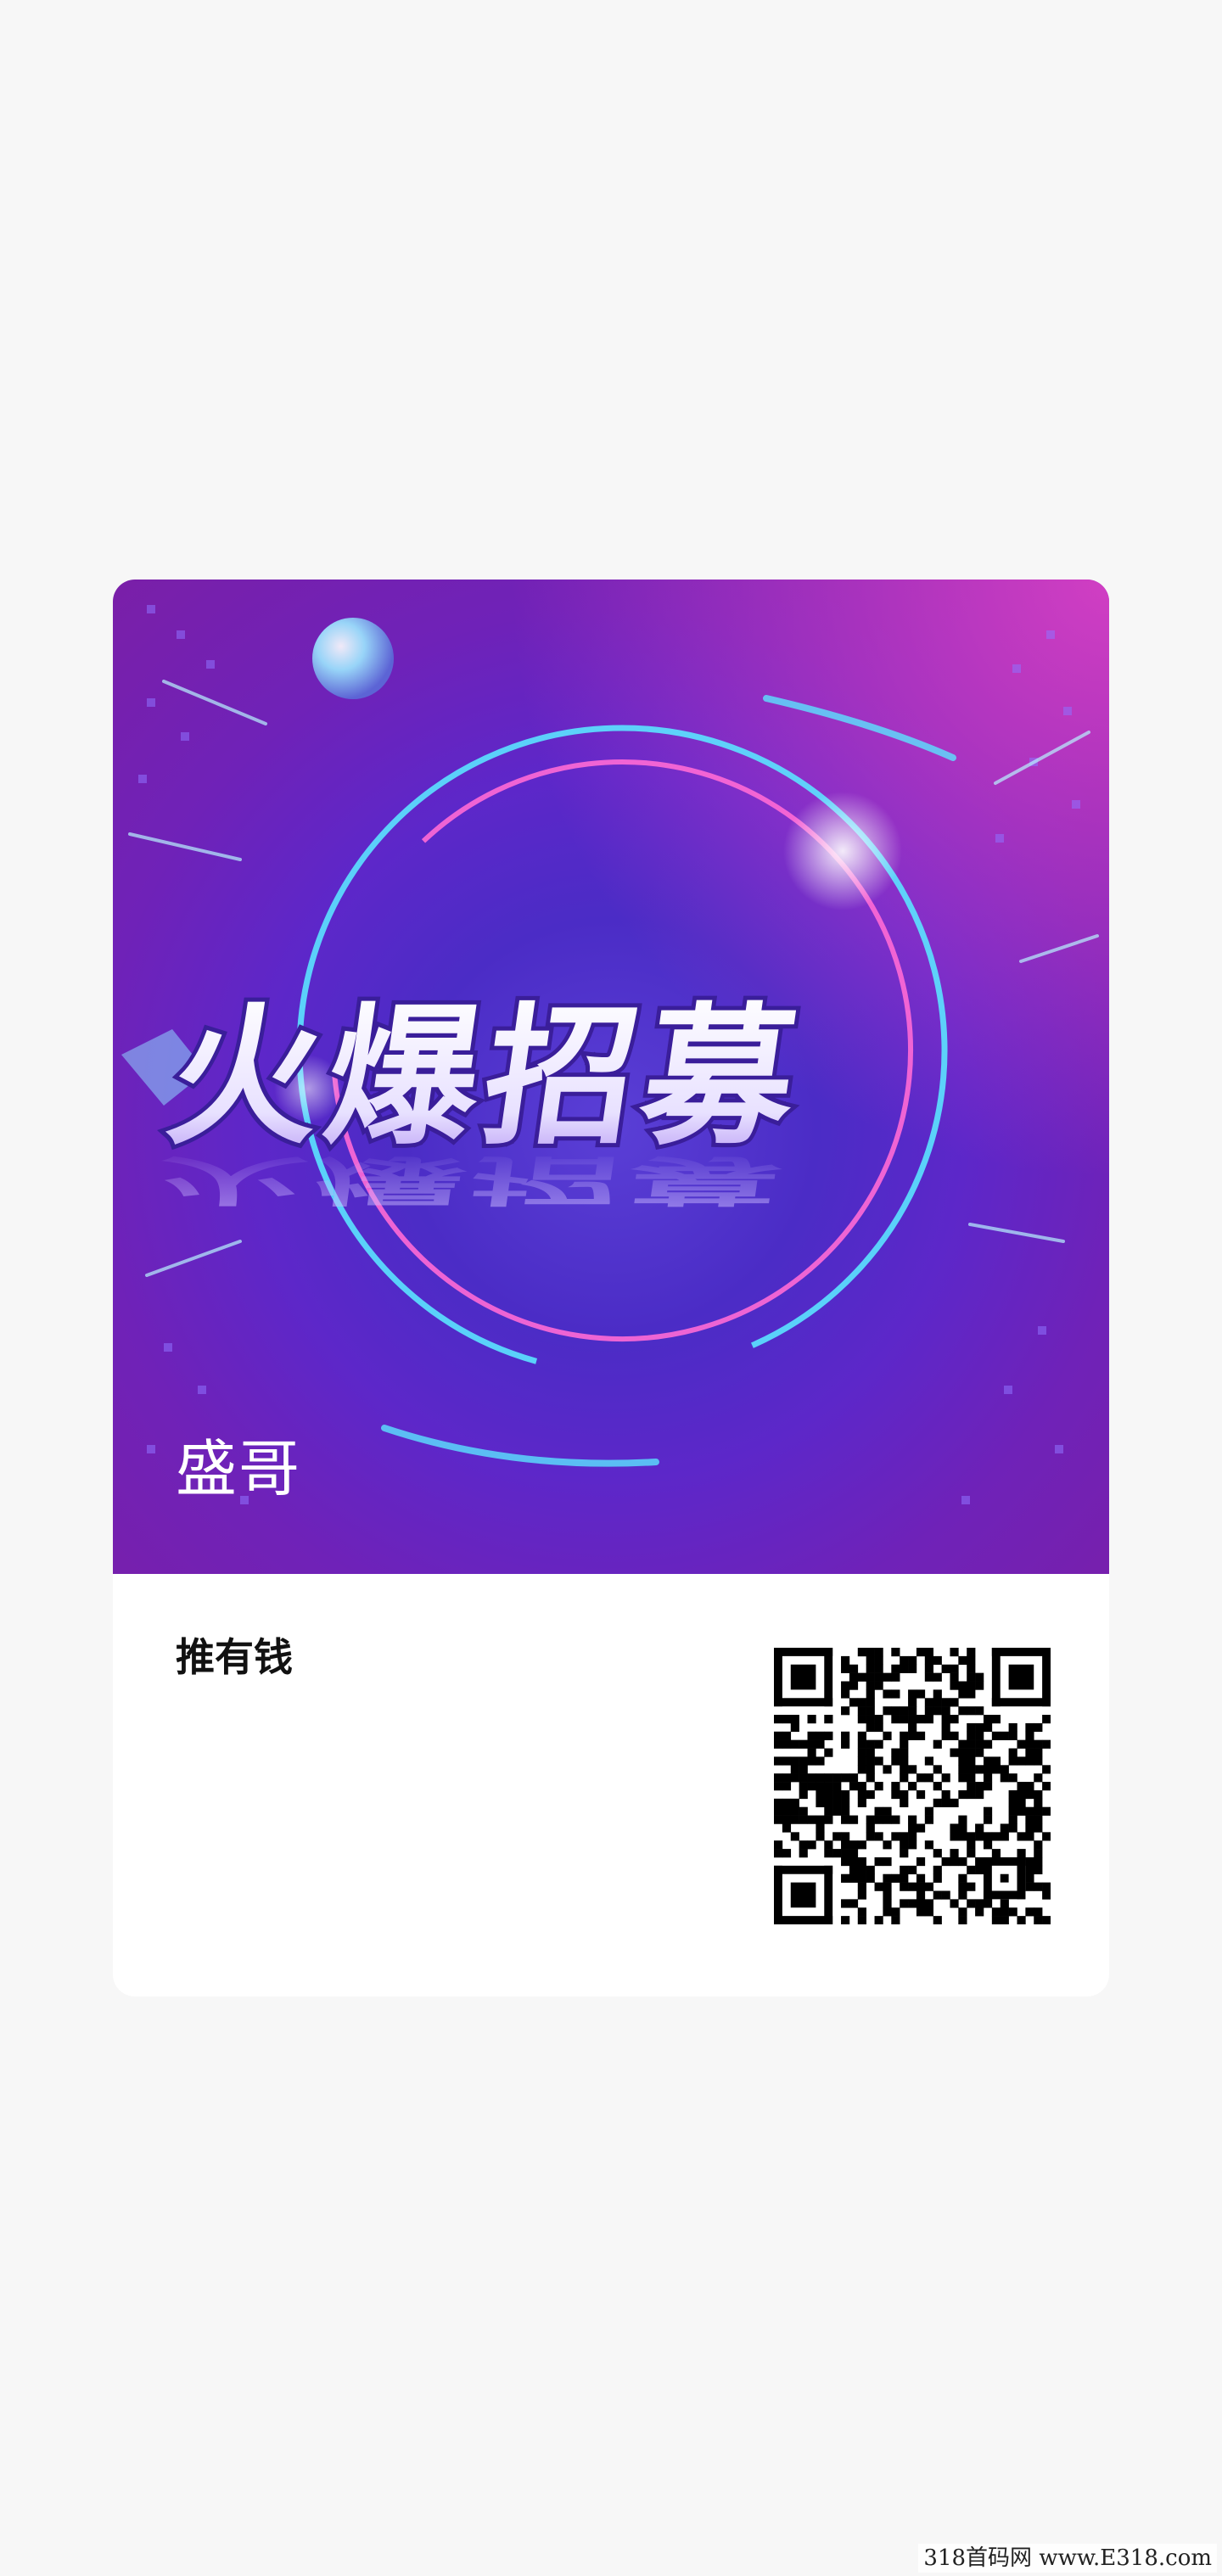 Image resolution: width=1222 pixels, height=2576 pixels. Describe the element at coordinates (1067, 2558) in the screenshot. I see `watermark: 318首码网 www.E318.com` at that location.